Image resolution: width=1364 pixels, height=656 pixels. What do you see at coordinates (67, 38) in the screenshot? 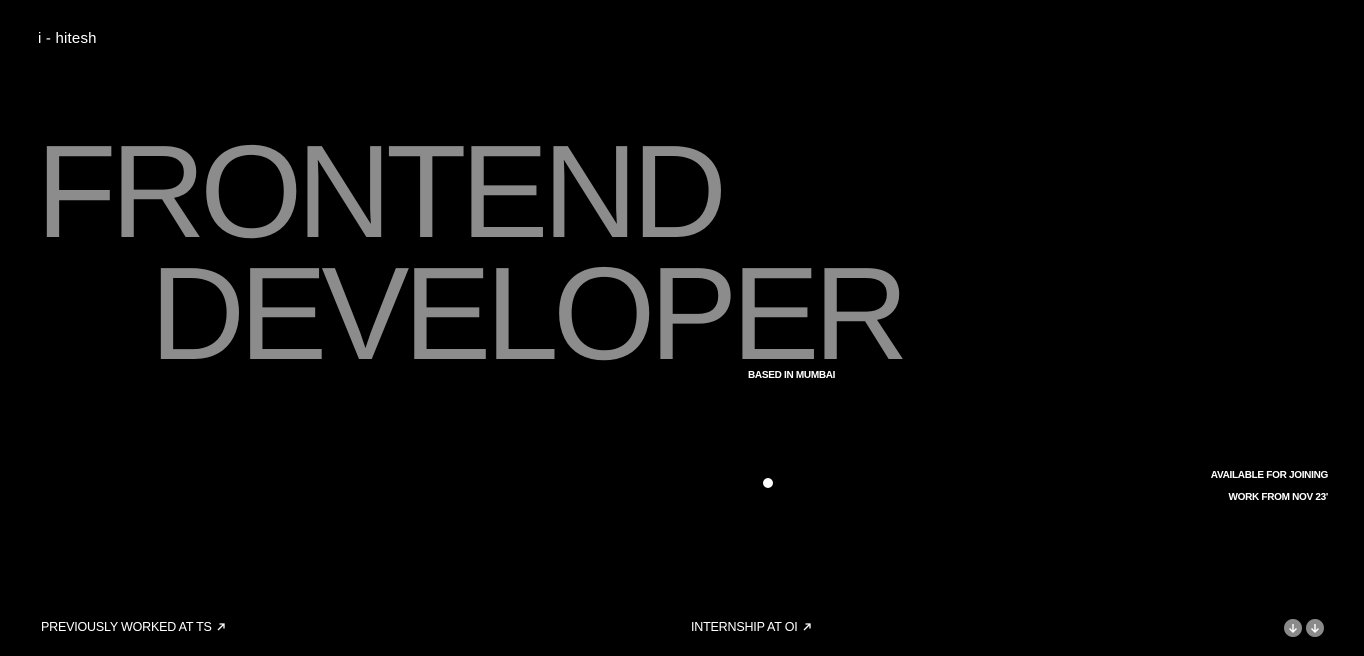
I see `site-logo: i - hitesh` at bounding box center [67, 38].